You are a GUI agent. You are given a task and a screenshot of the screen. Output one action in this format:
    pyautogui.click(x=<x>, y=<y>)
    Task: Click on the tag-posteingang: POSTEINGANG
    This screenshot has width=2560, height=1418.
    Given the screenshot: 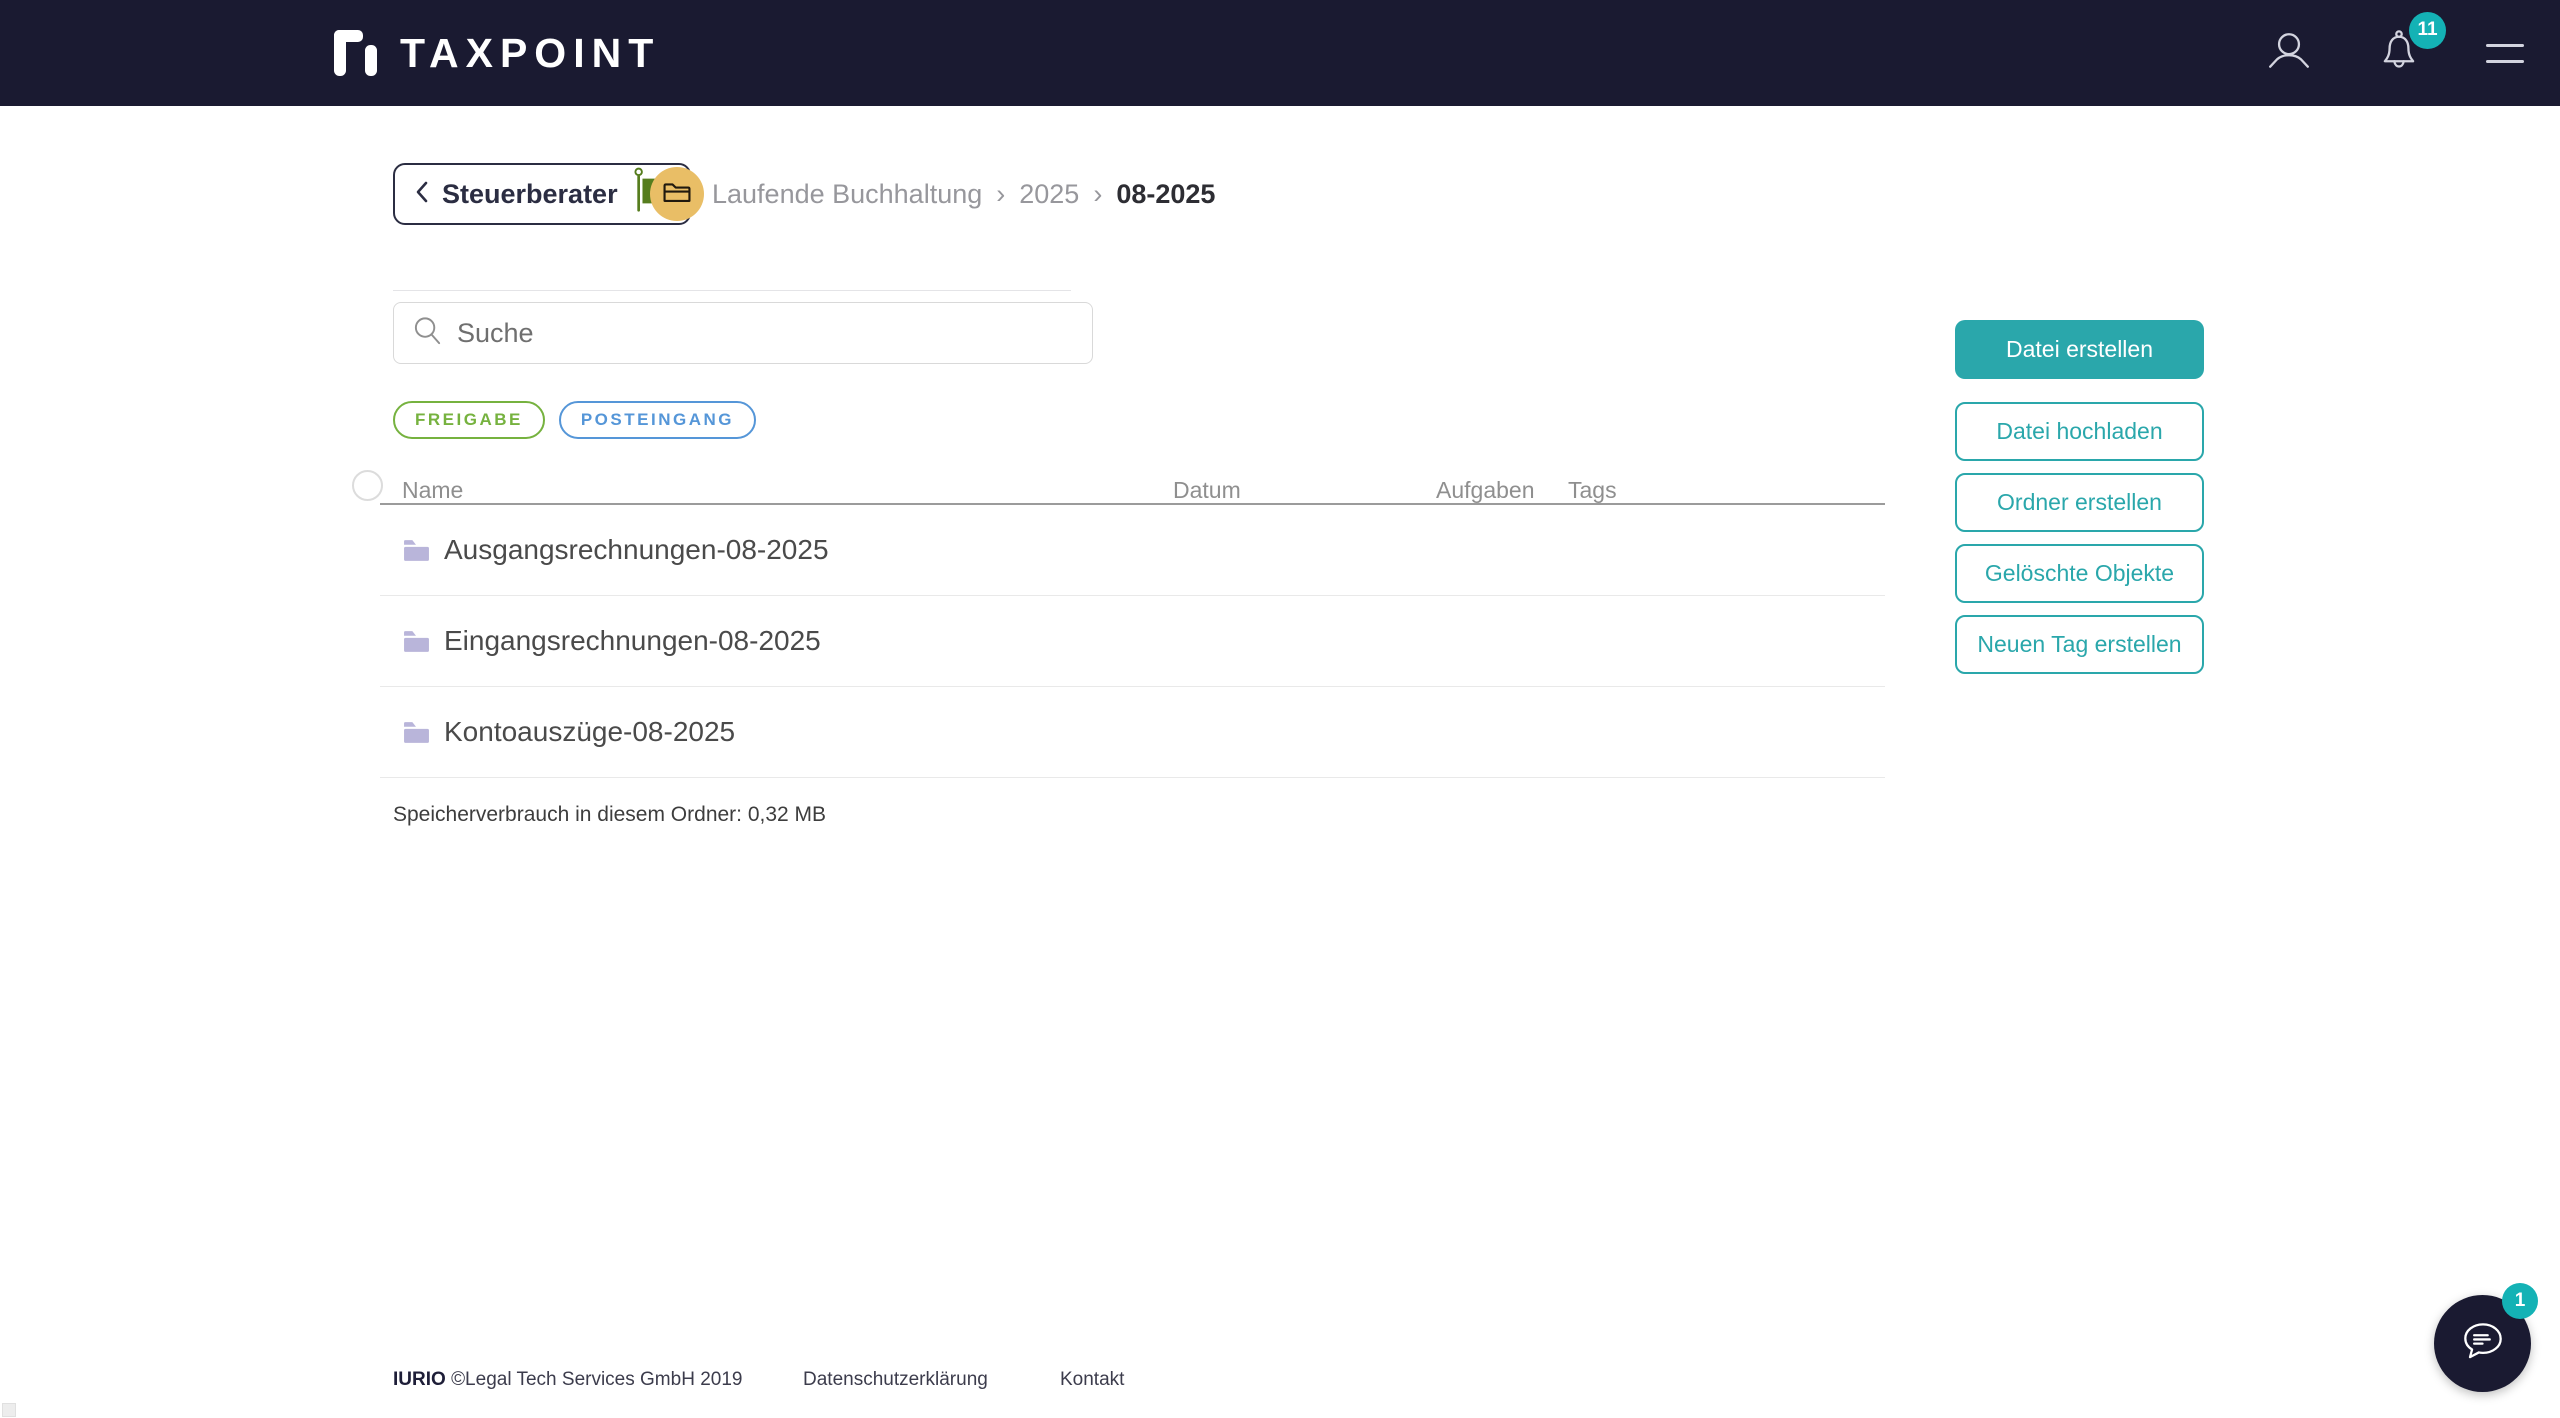 What is the action you would take?
    pyautogui.click(x=657, y=420)
    